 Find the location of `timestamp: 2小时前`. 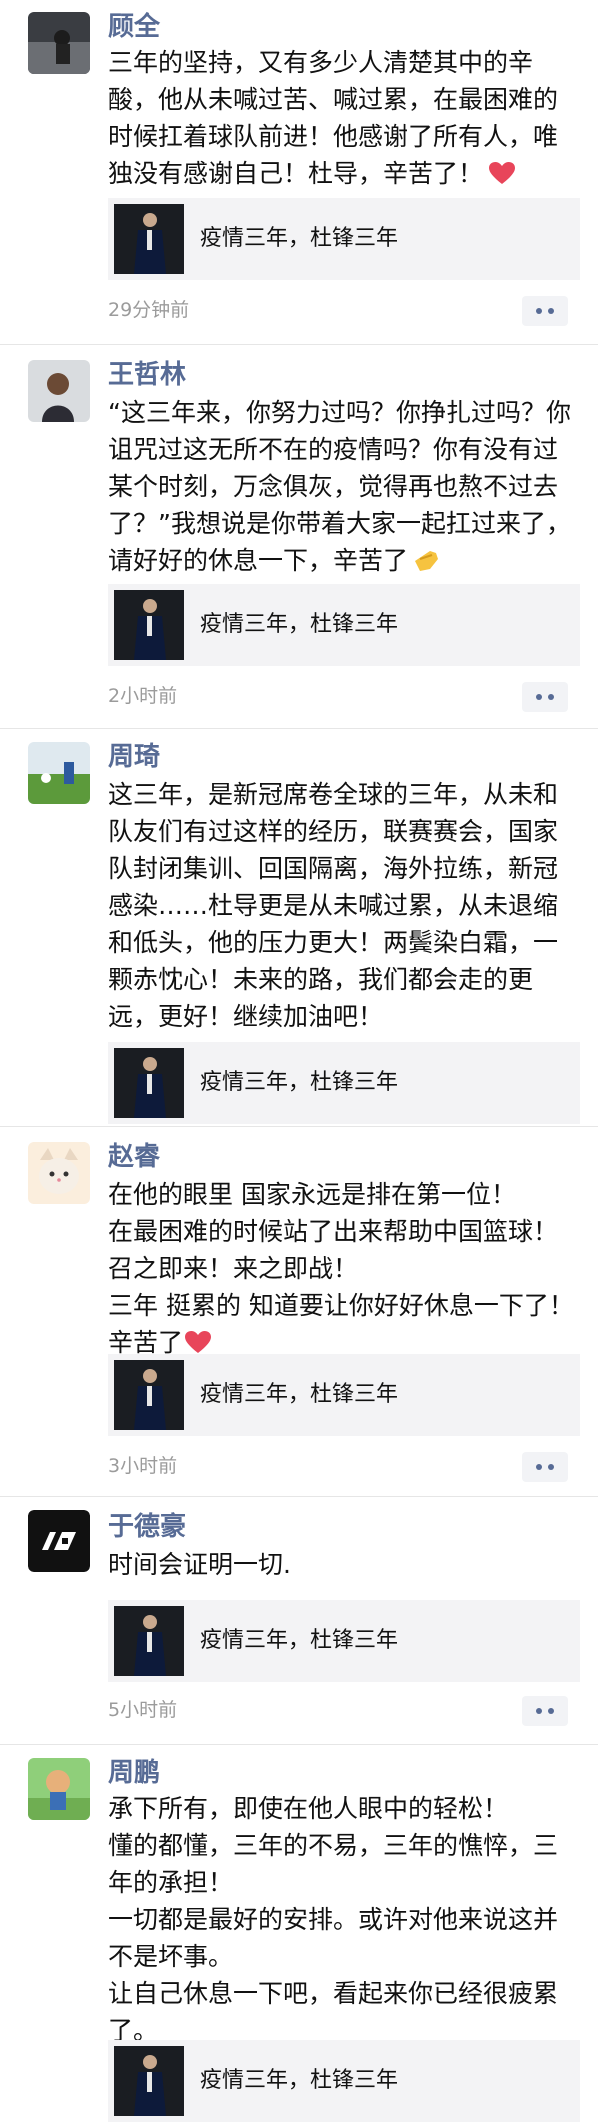

timestamp: 2小时前 is located at coordinates (143, 696).